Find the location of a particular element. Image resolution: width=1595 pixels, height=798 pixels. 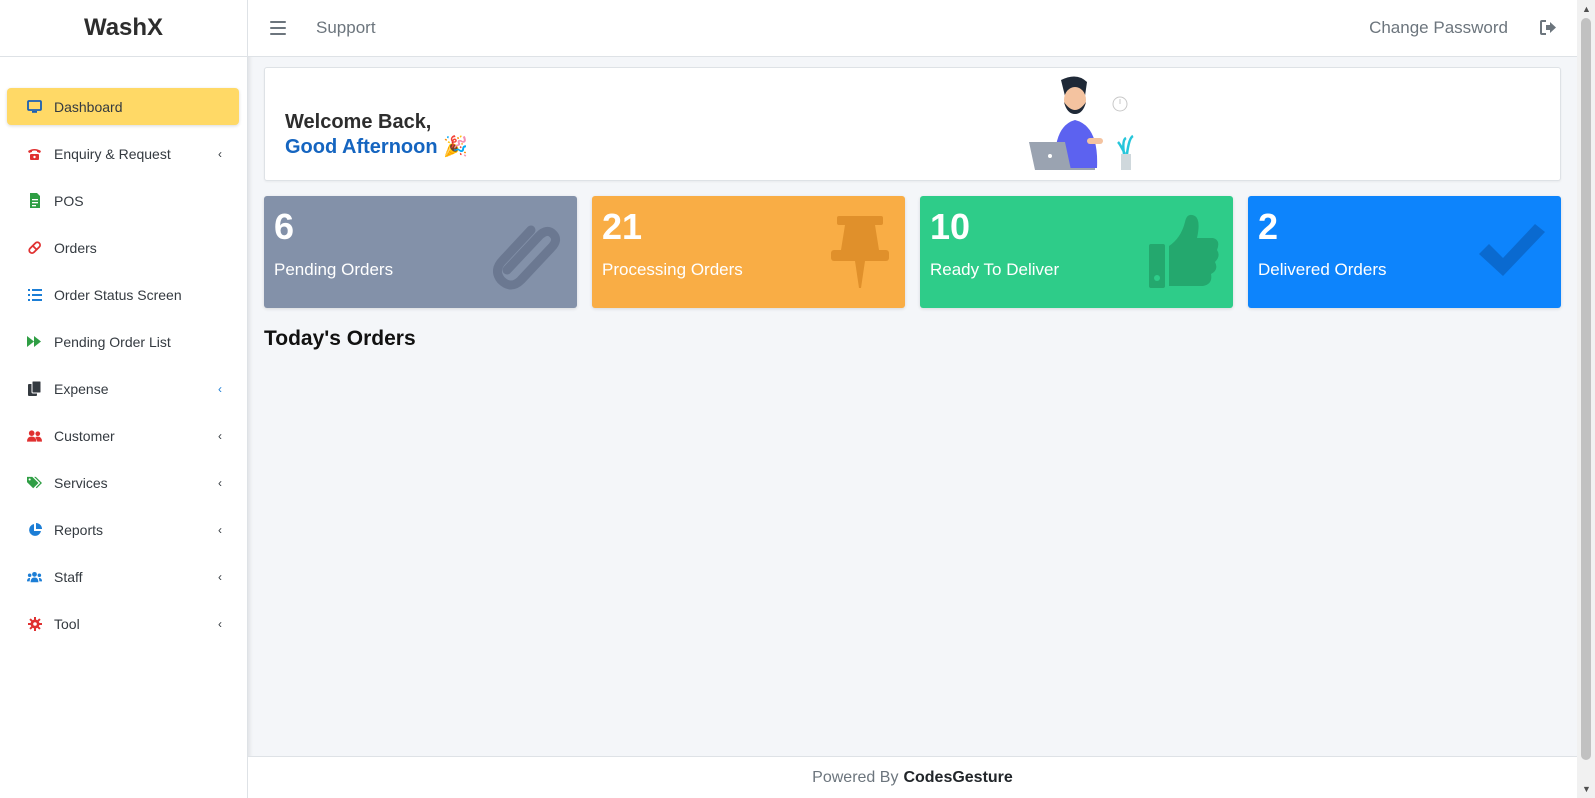

sidebar-item-label: Expense is located at coordinates (81, 388).